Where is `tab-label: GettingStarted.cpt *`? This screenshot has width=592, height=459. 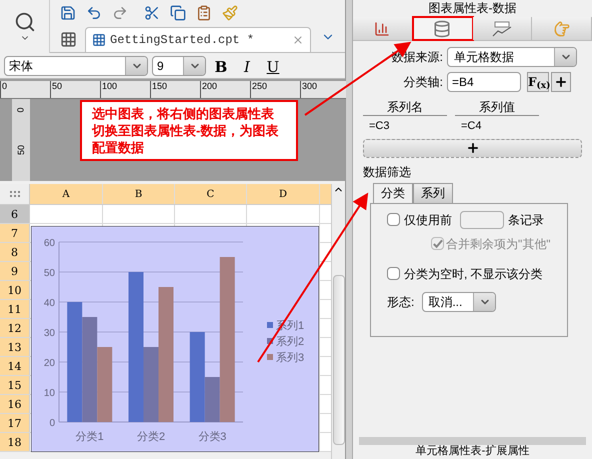 tab-label: GettingStarted.cpt * is located at coordinates (183, 40).